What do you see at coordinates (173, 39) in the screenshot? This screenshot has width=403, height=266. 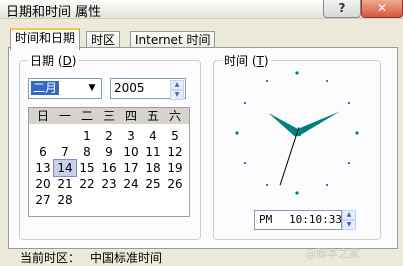 I see `tab-internet-time: Internet 时间` at bounding box center [173, 39].